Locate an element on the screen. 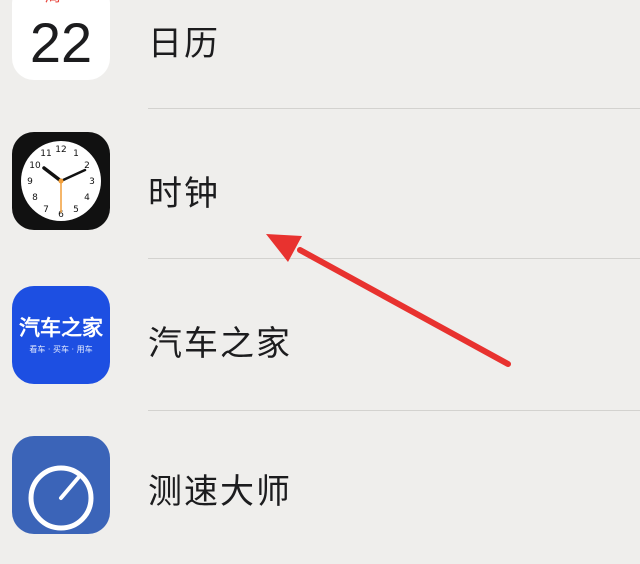  svg-text: 11 is located at coordinates (45, 154).